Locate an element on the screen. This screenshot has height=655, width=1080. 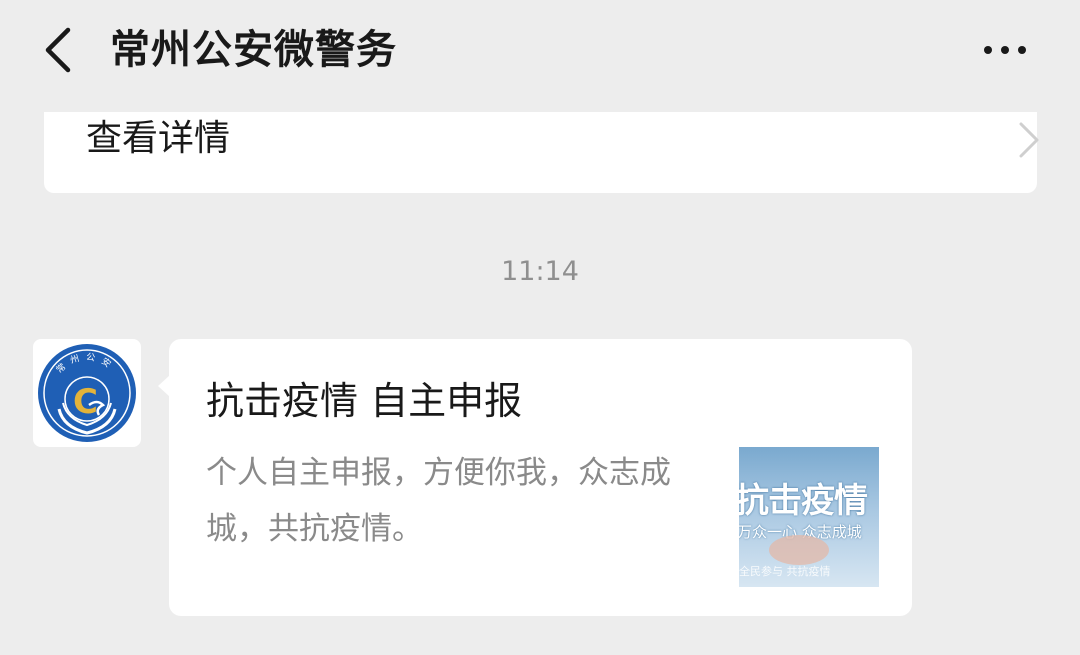
police-badge-logo: 常州公安 C is located at coordinates (87, 393).